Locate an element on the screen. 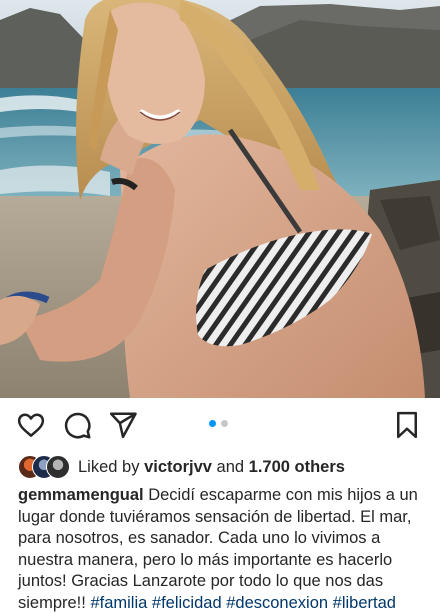 The width and height of the screenshot is (440, 614). save-button is located at coordinates (407, 425).